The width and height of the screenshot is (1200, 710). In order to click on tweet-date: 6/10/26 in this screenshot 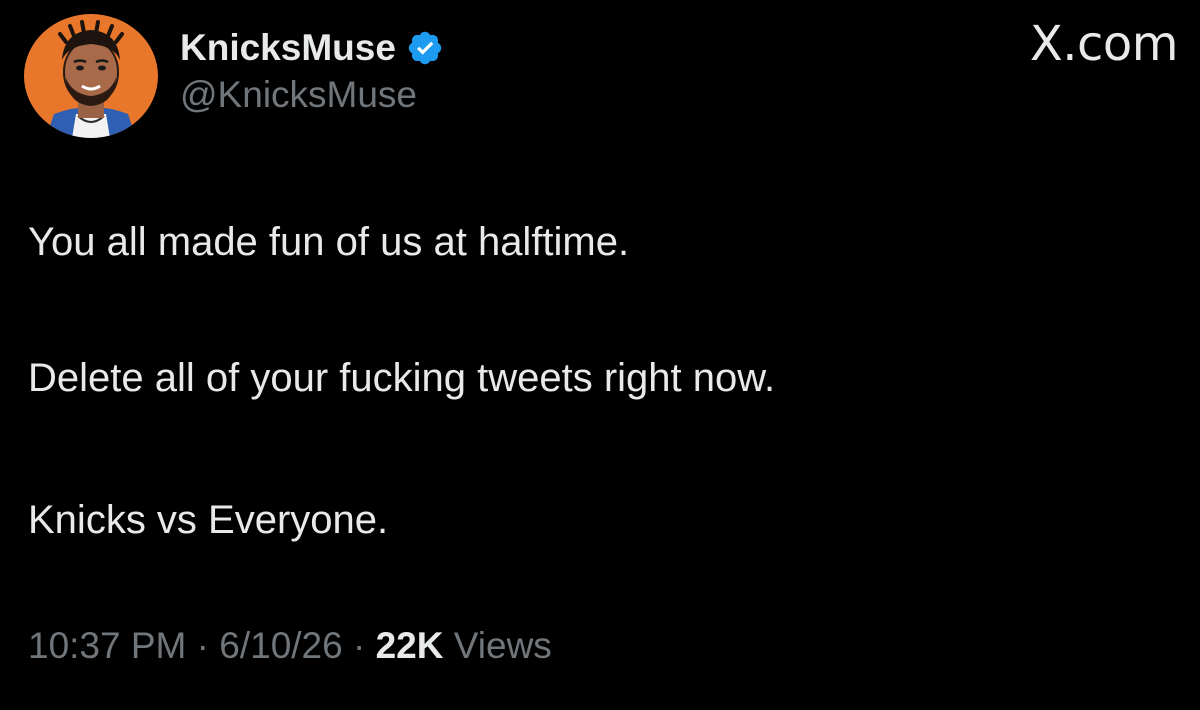, I will do `click(280, 645)`.